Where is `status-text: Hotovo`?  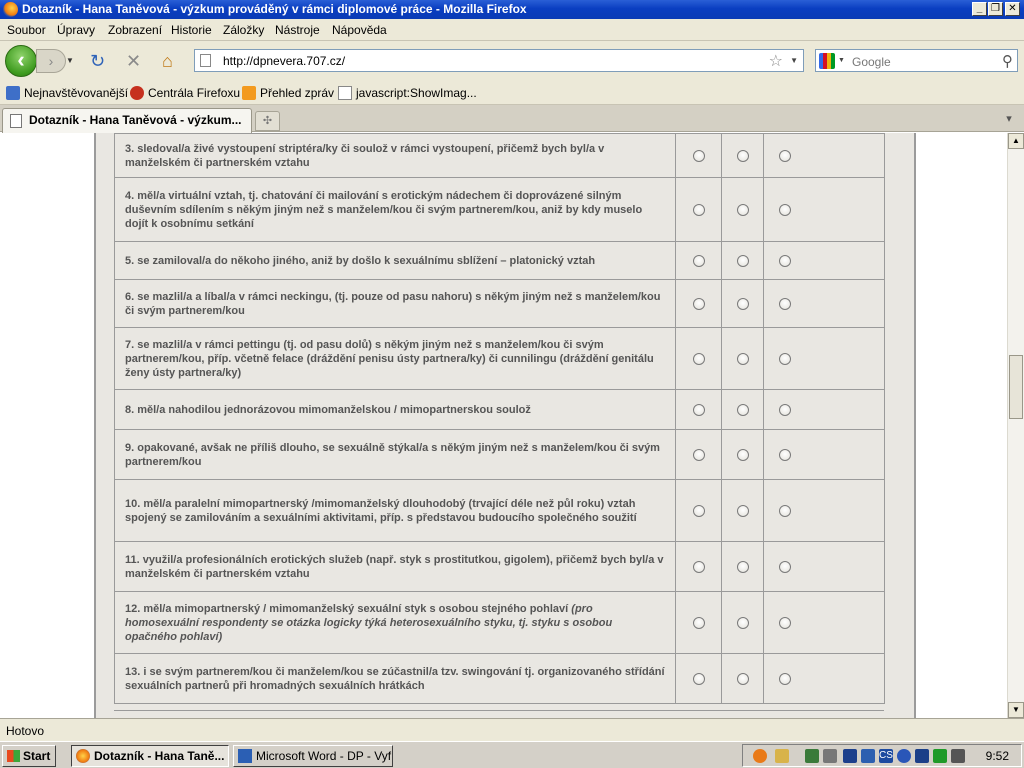
status-text: Hotovo is located at coordinates (25, 731).